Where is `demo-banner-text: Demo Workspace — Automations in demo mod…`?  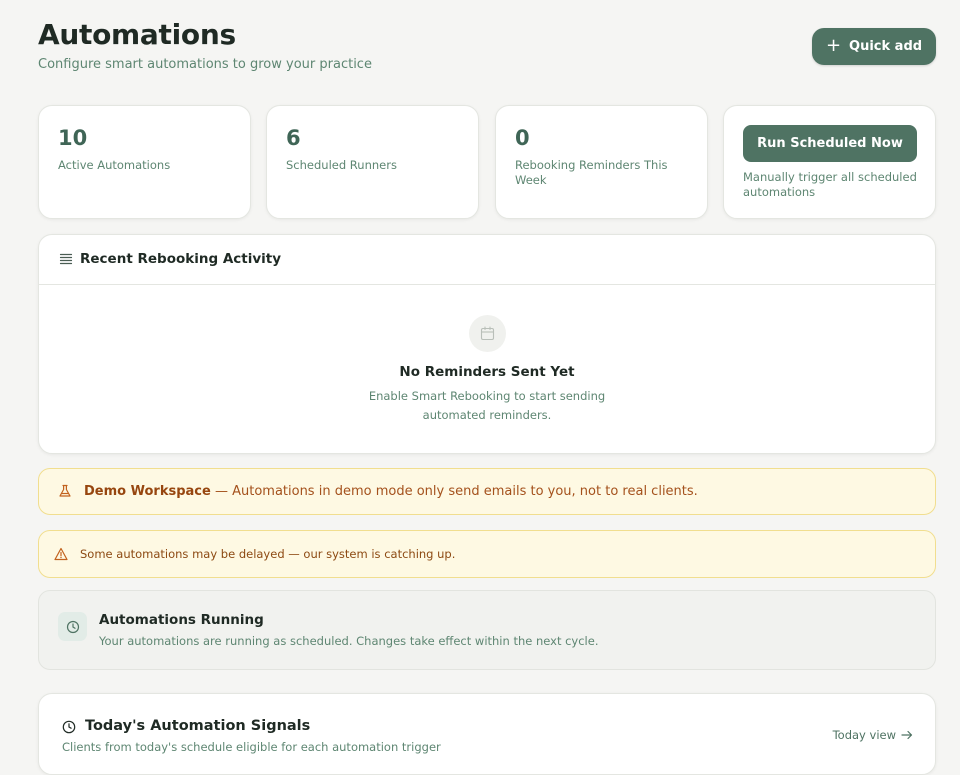
demo-banner-text: Demo Workspace — Automations in demo mod… is located at coordinates (391, 491).